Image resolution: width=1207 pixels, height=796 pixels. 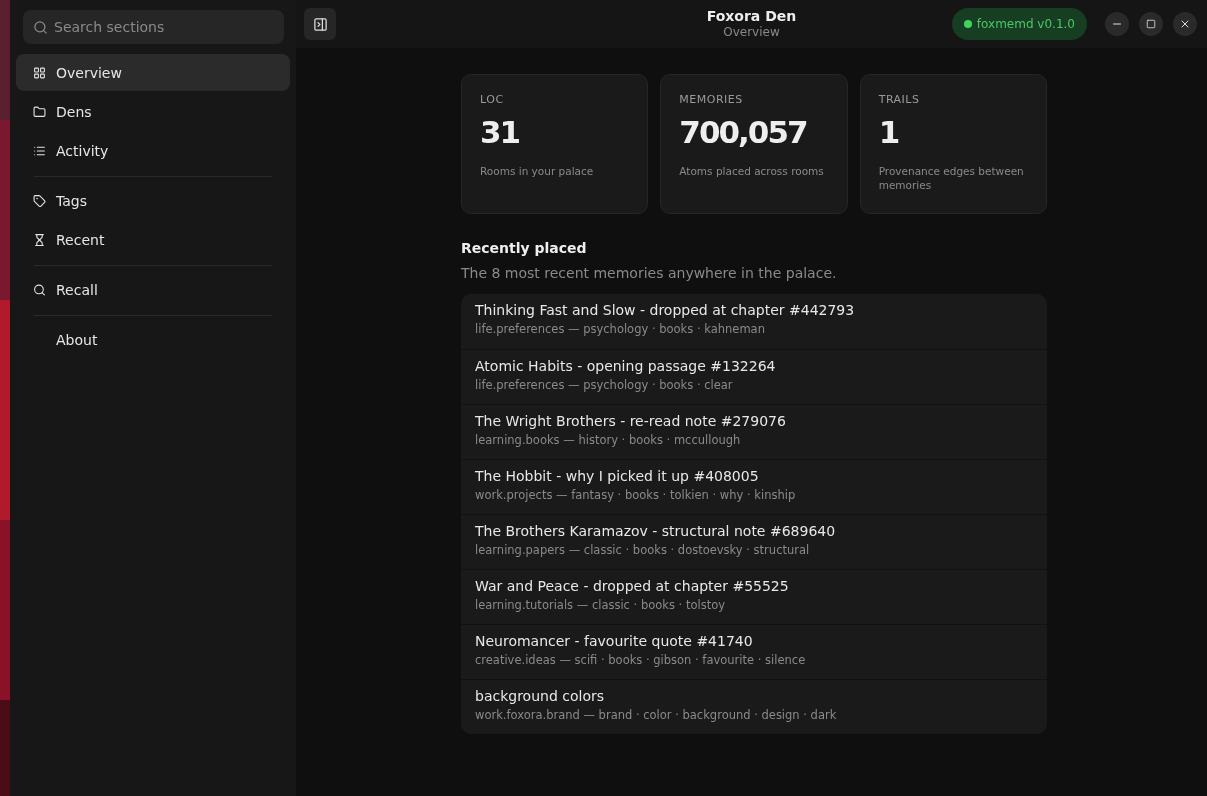 What do you see at coordinates (1117, 24) in the screenshot?
I see `minimize-button` at bounding box center [1117, 24].